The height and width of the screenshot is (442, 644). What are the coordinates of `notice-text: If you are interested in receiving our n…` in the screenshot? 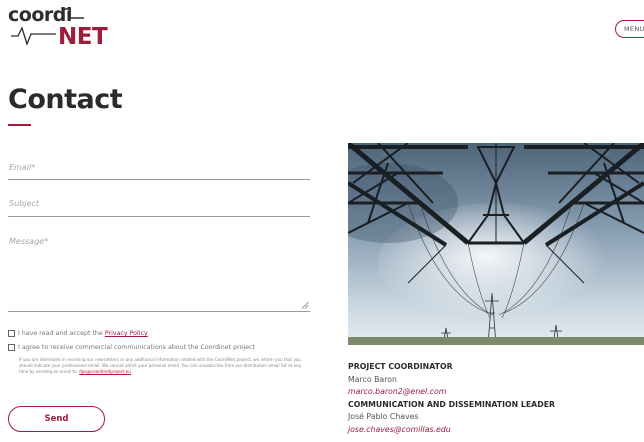 It's located at (160, 365).